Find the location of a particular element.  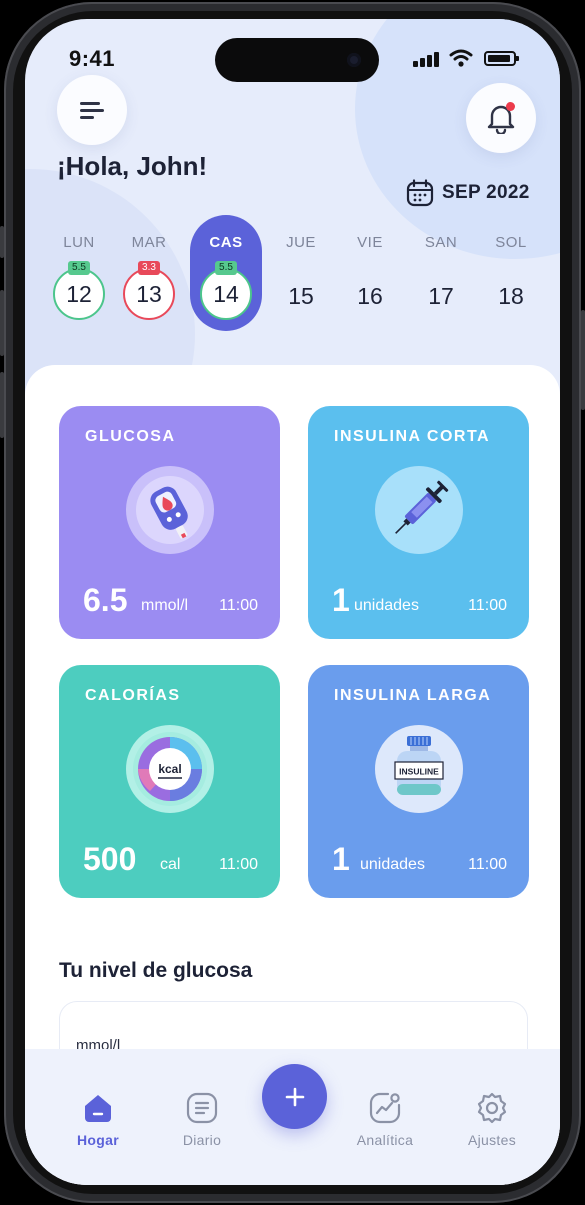

tab-home: Hogar is located at coordinates (98, 1119).